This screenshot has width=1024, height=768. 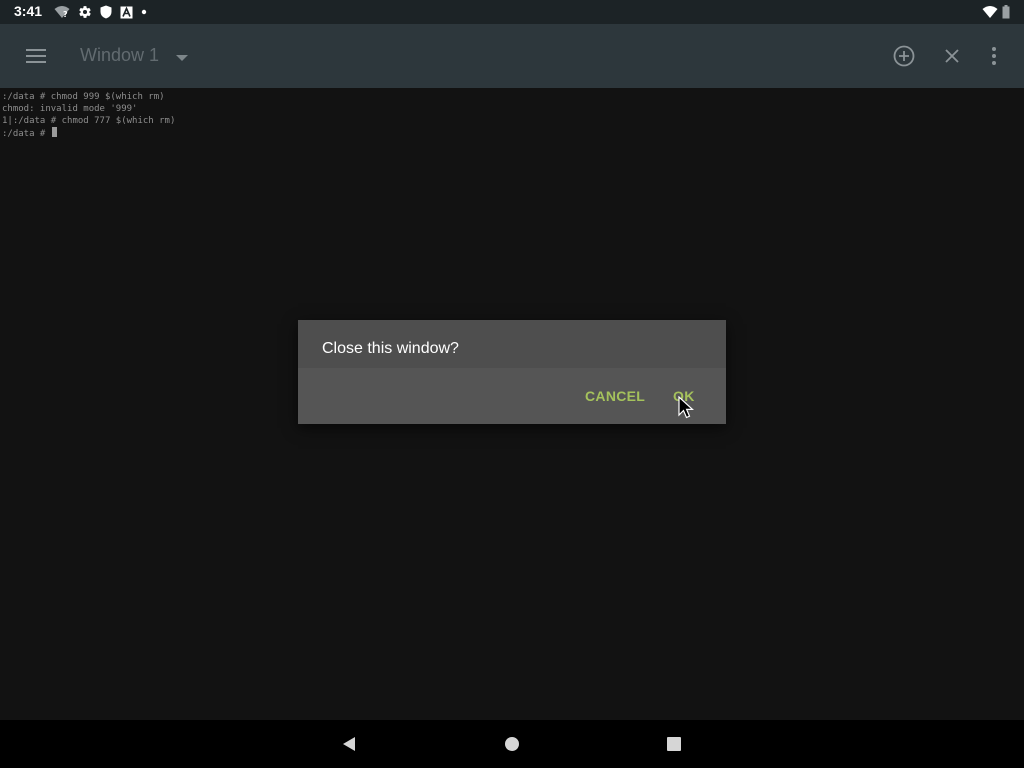 I want to click on wifi-icon, so click(x=990, y=12).